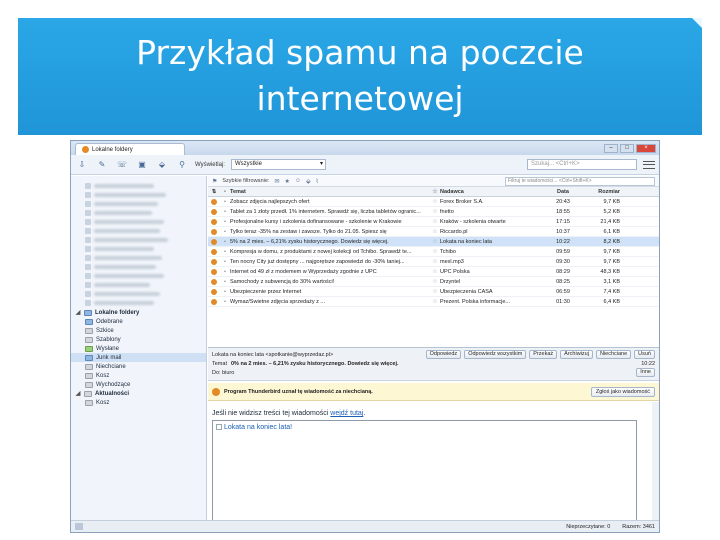  Describe the element at coordinates (278, 164) in the screenshot. I see `view-select: Wszystkie` at that location.